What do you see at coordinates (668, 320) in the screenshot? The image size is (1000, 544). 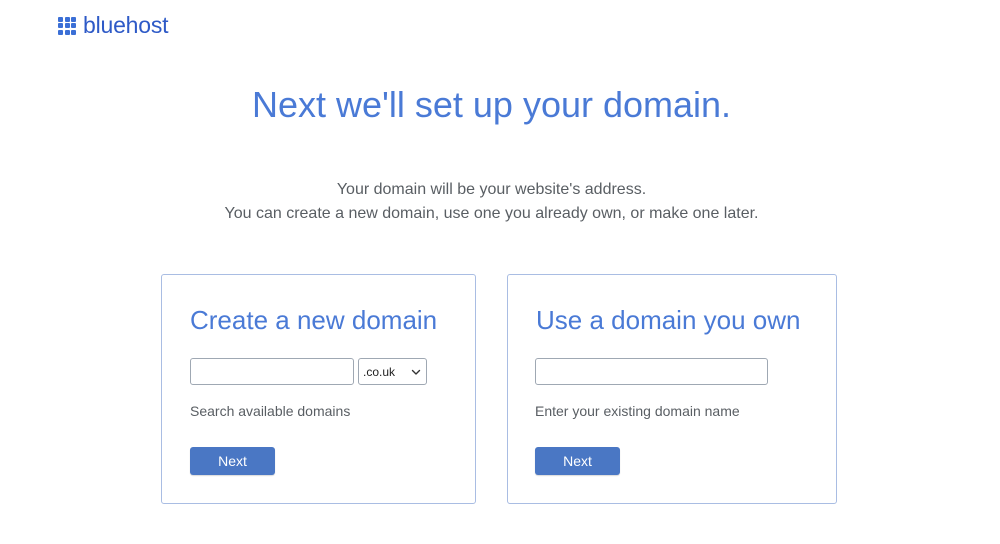 I see `own-domain-title: Use a domain you own` at bounding box center [668, 320].